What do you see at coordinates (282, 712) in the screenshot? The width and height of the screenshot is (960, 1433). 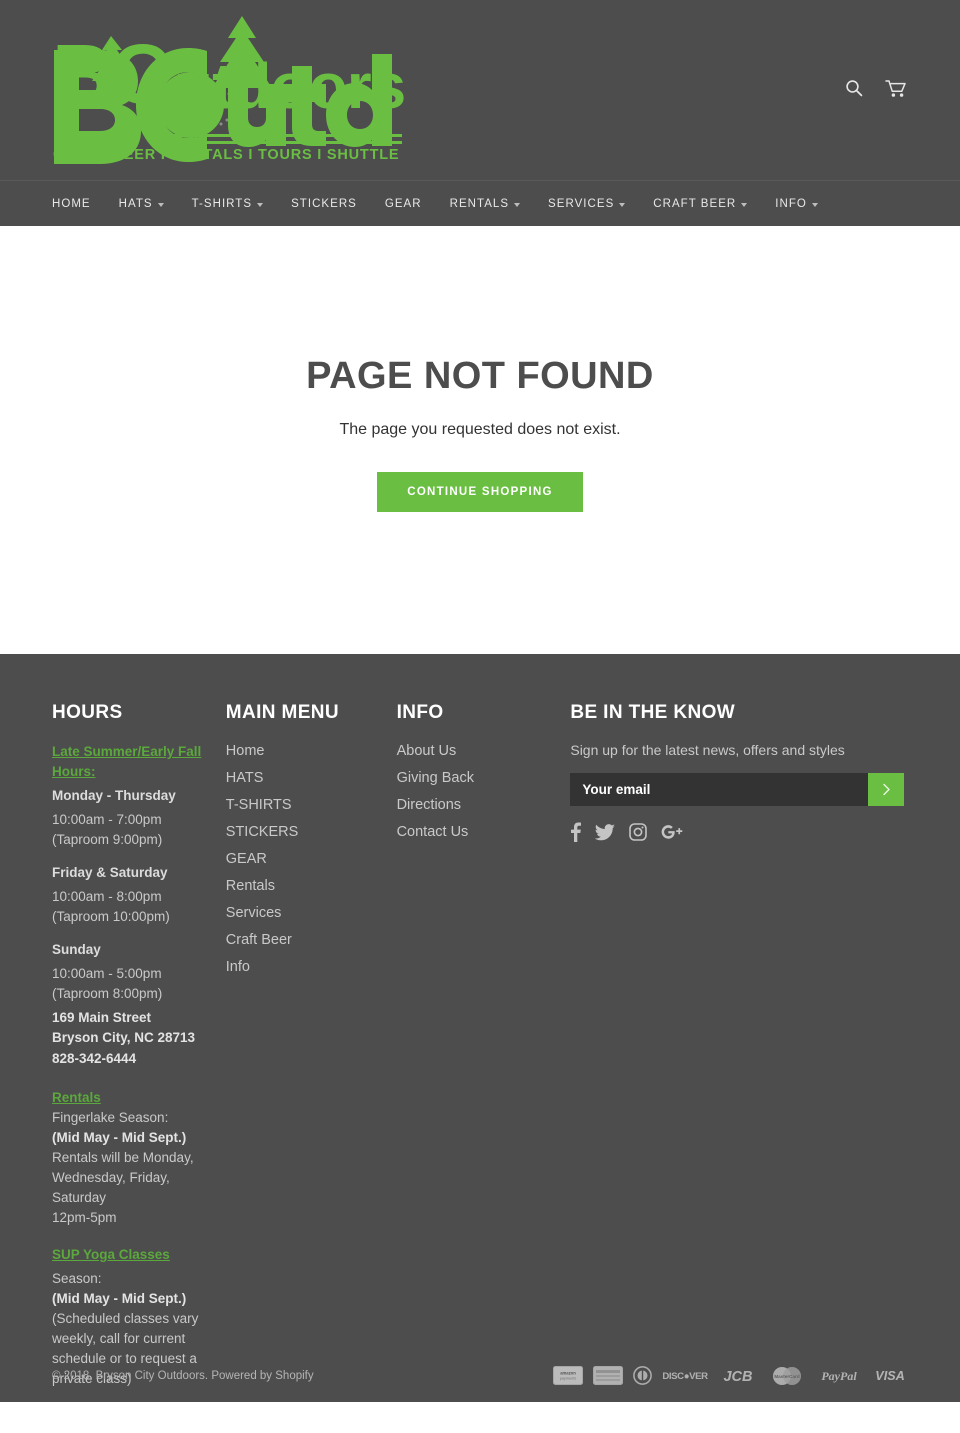 I see `footer-main-menu-title: MAIN MENU` at bounding box center [282, 712].